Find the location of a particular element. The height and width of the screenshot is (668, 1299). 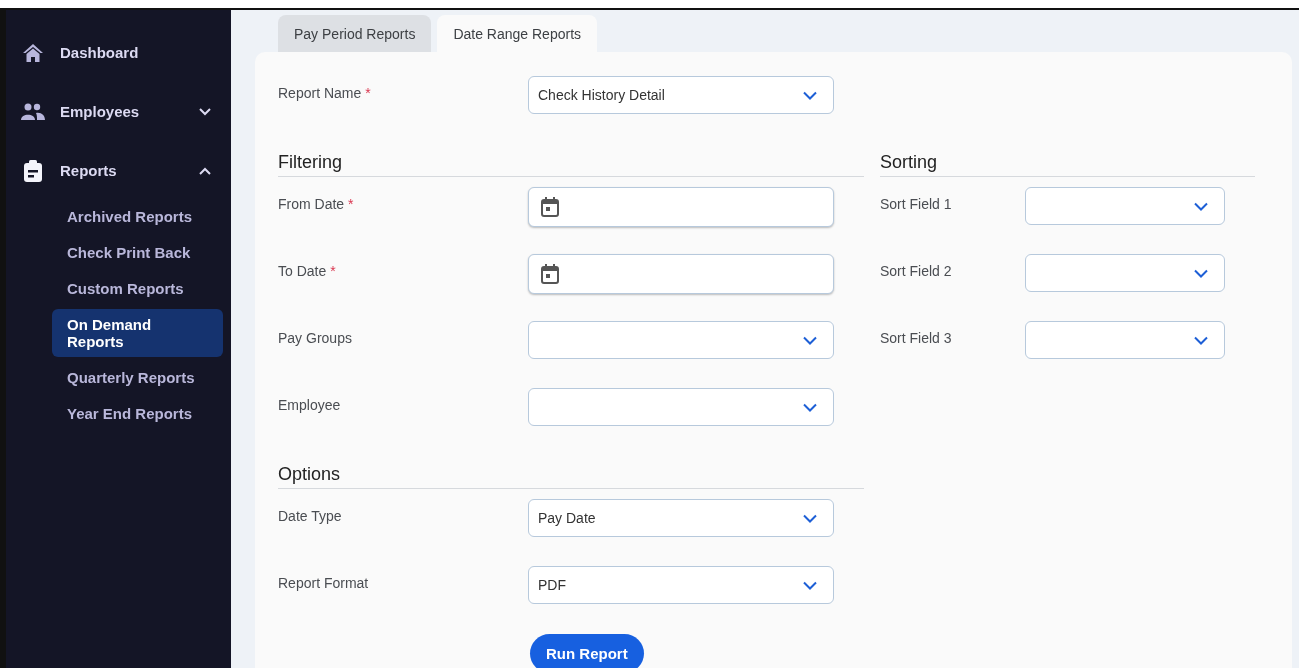

section-heading: Options is located at coordinates (571, 476).